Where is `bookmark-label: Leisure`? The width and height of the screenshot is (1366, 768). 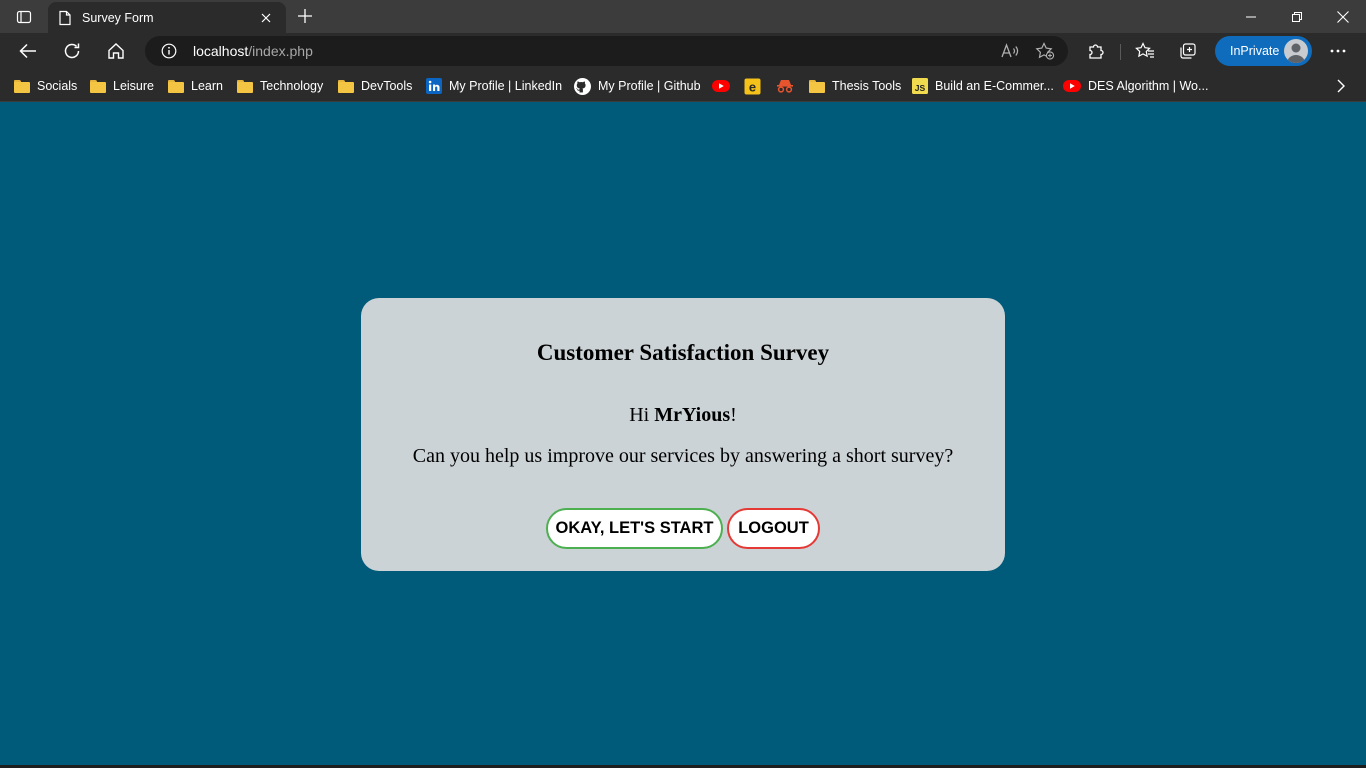 bookmark-label: Leisure is located at coordinates (133, 86).